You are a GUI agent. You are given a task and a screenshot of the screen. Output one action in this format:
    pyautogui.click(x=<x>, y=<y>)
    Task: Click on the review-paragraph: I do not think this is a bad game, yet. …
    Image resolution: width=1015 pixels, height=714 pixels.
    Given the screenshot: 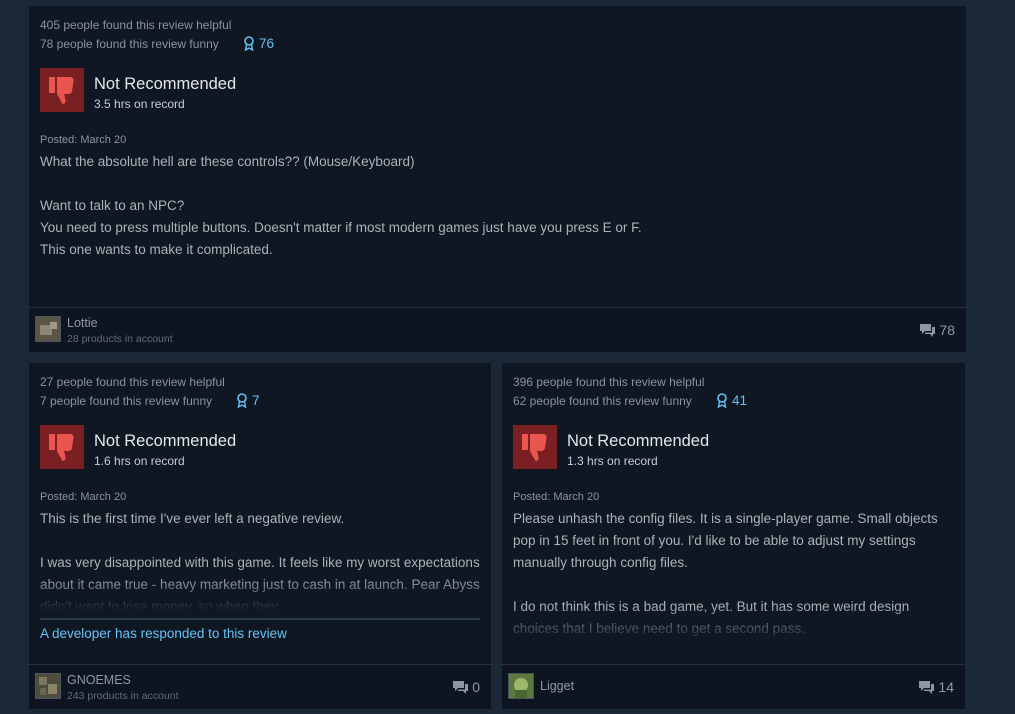 What is the action you would take?
    pyautogui.click(x=711, y=617)
    